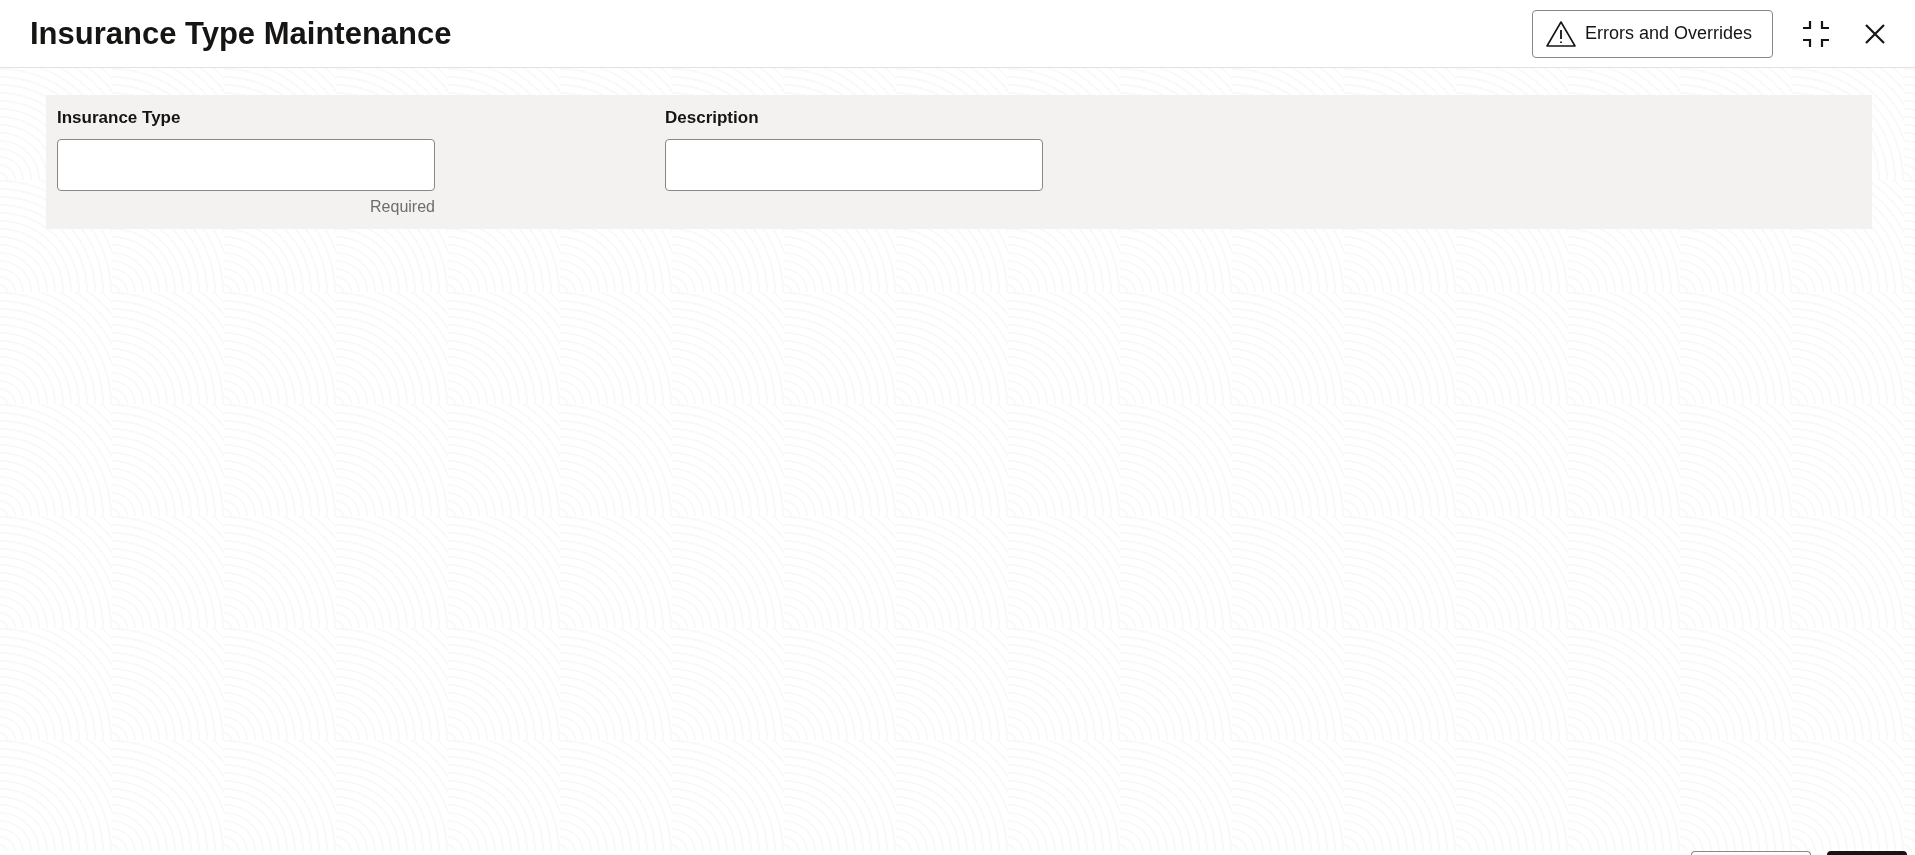  What do you see at coordinates (119, 118) in the screenshot?
I see `field-label: Insurance Type` at bounding box center [119, 118].